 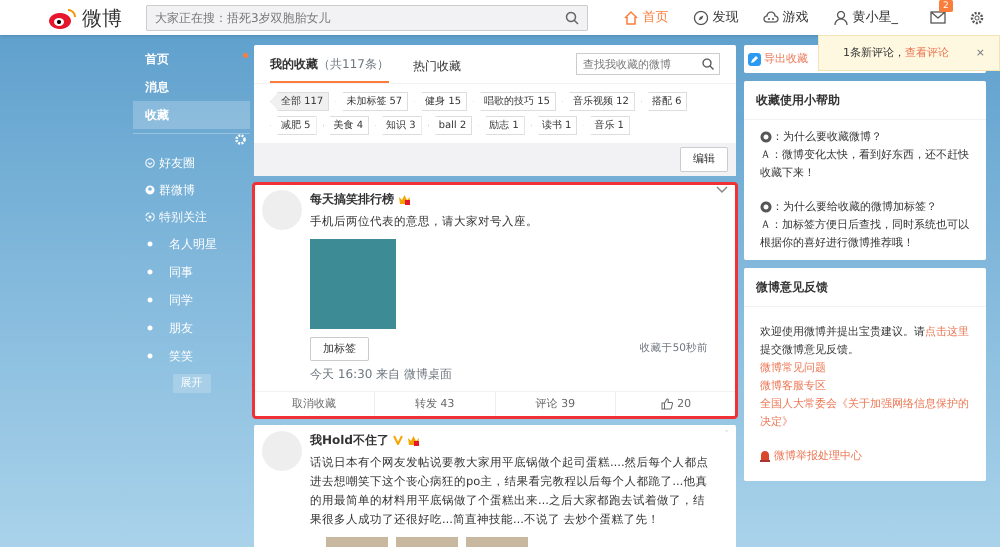 What do you see at coordinates (977, 17) in the screenshot?
I see `settings-icon` at bounding box center [977, 17].